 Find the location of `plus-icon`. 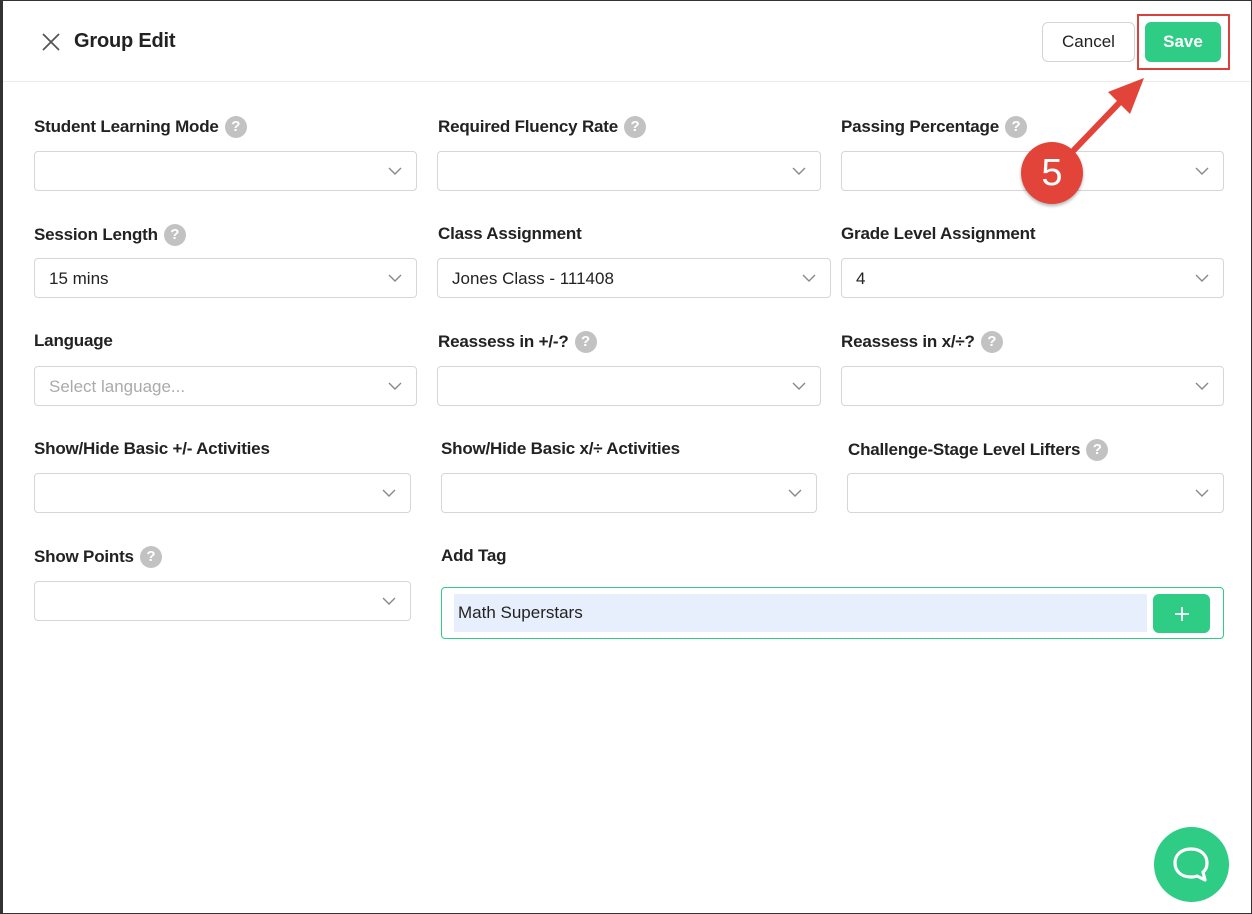

plus-icon is located at coordinates (1181, 613).